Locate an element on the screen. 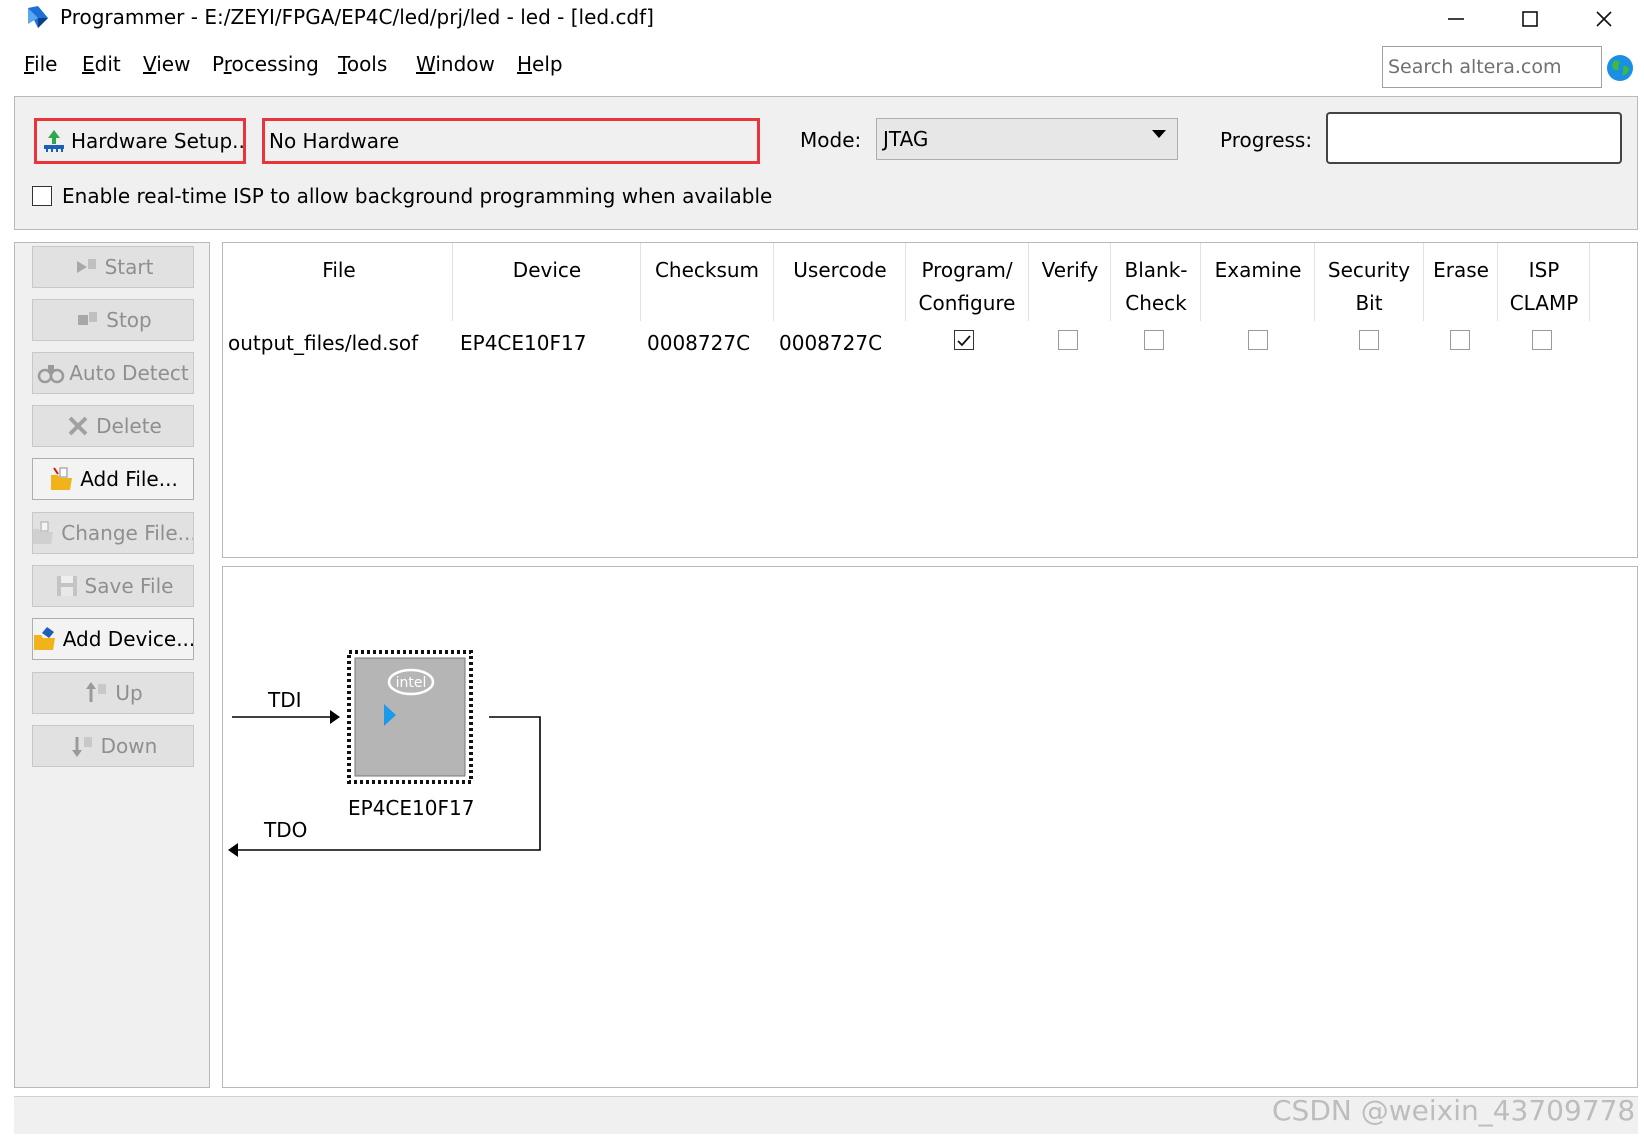 The image size is (1644, 1138). globe-icon is located at coordinates (1620, 68).